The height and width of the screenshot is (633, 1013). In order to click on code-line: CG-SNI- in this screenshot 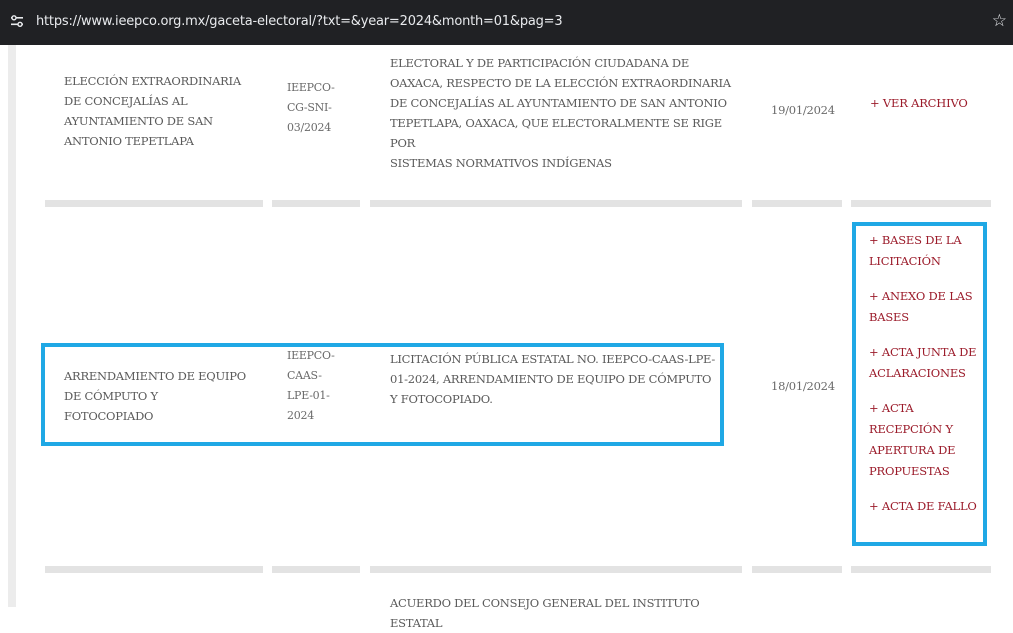, I will do `click(309, 107)`.